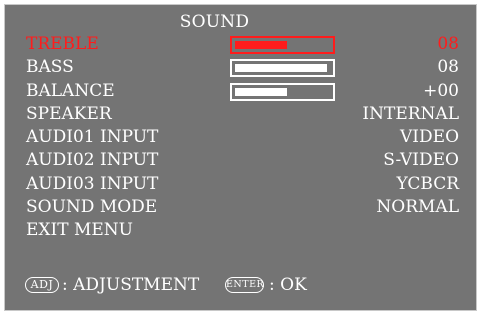  I want to click on adjustment-hint: : ADJUSTMENT, so click(130, 285).